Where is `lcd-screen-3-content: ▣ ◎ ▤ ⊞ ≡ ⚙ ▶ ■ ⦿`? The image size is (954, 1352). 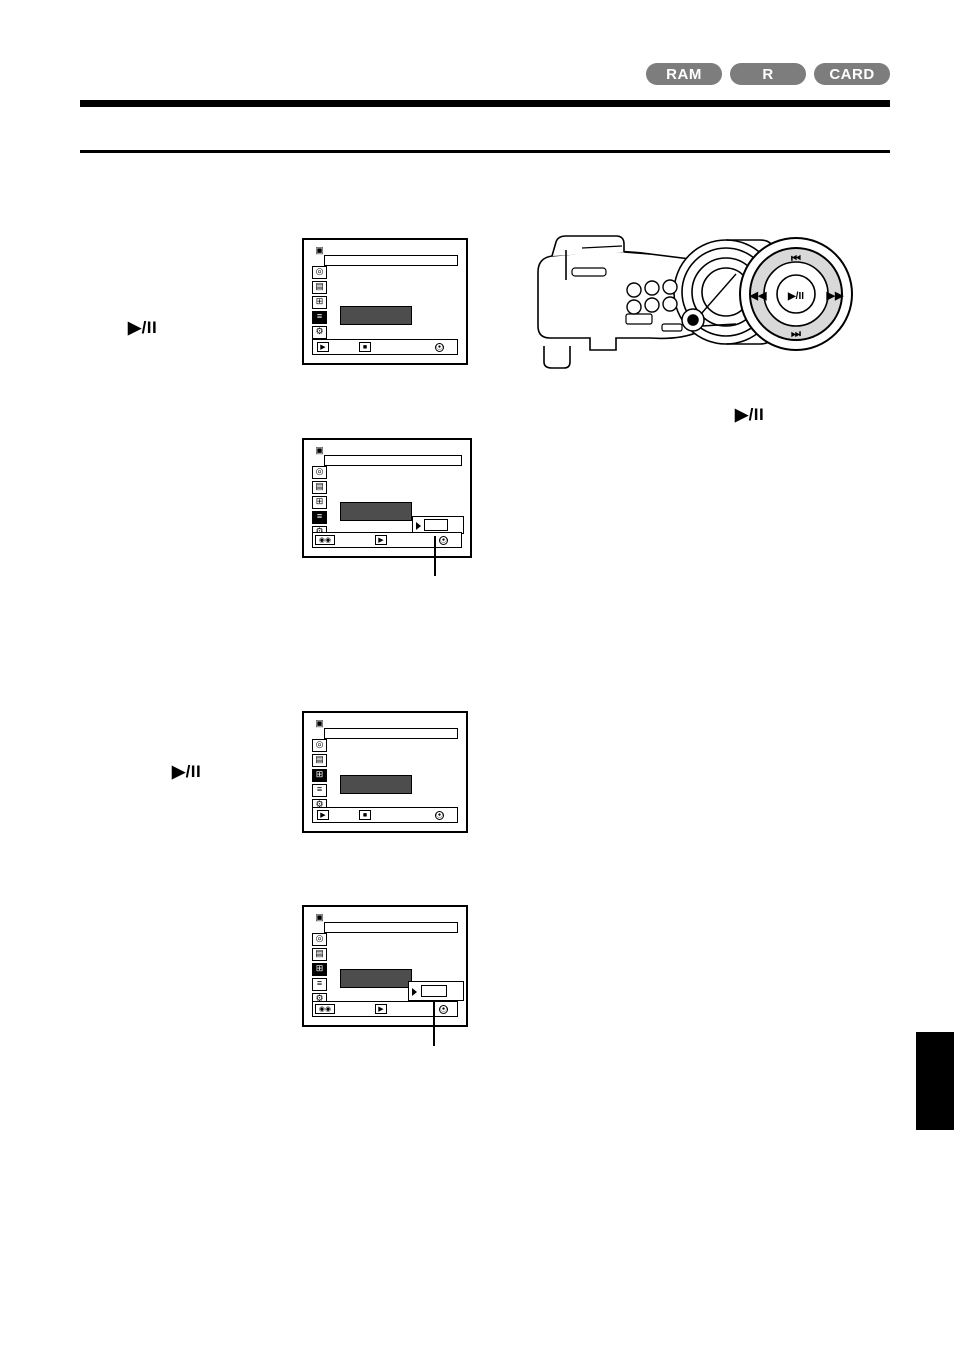
lcd-screen-3-content: ▣ ◎ ▤ ⊞ ≡ ⚙ ▶ ■ ⦿ is located at coordinates (385, 772).